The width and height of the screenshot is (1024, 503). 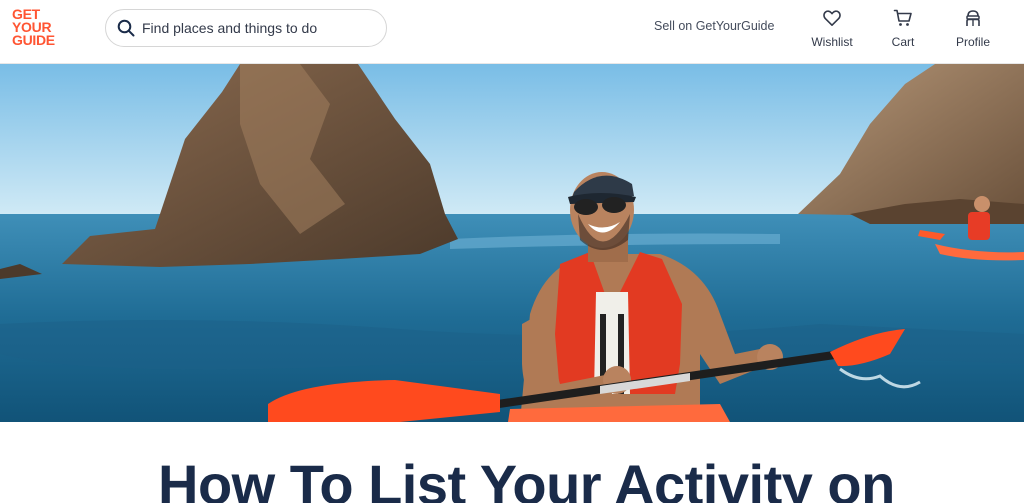 What do you see at coordinates (714, 26) in the screenshot?
I see `sell-on-getyourguide-link: Sell on GetYourGuide` at bounding box center [714, 26].